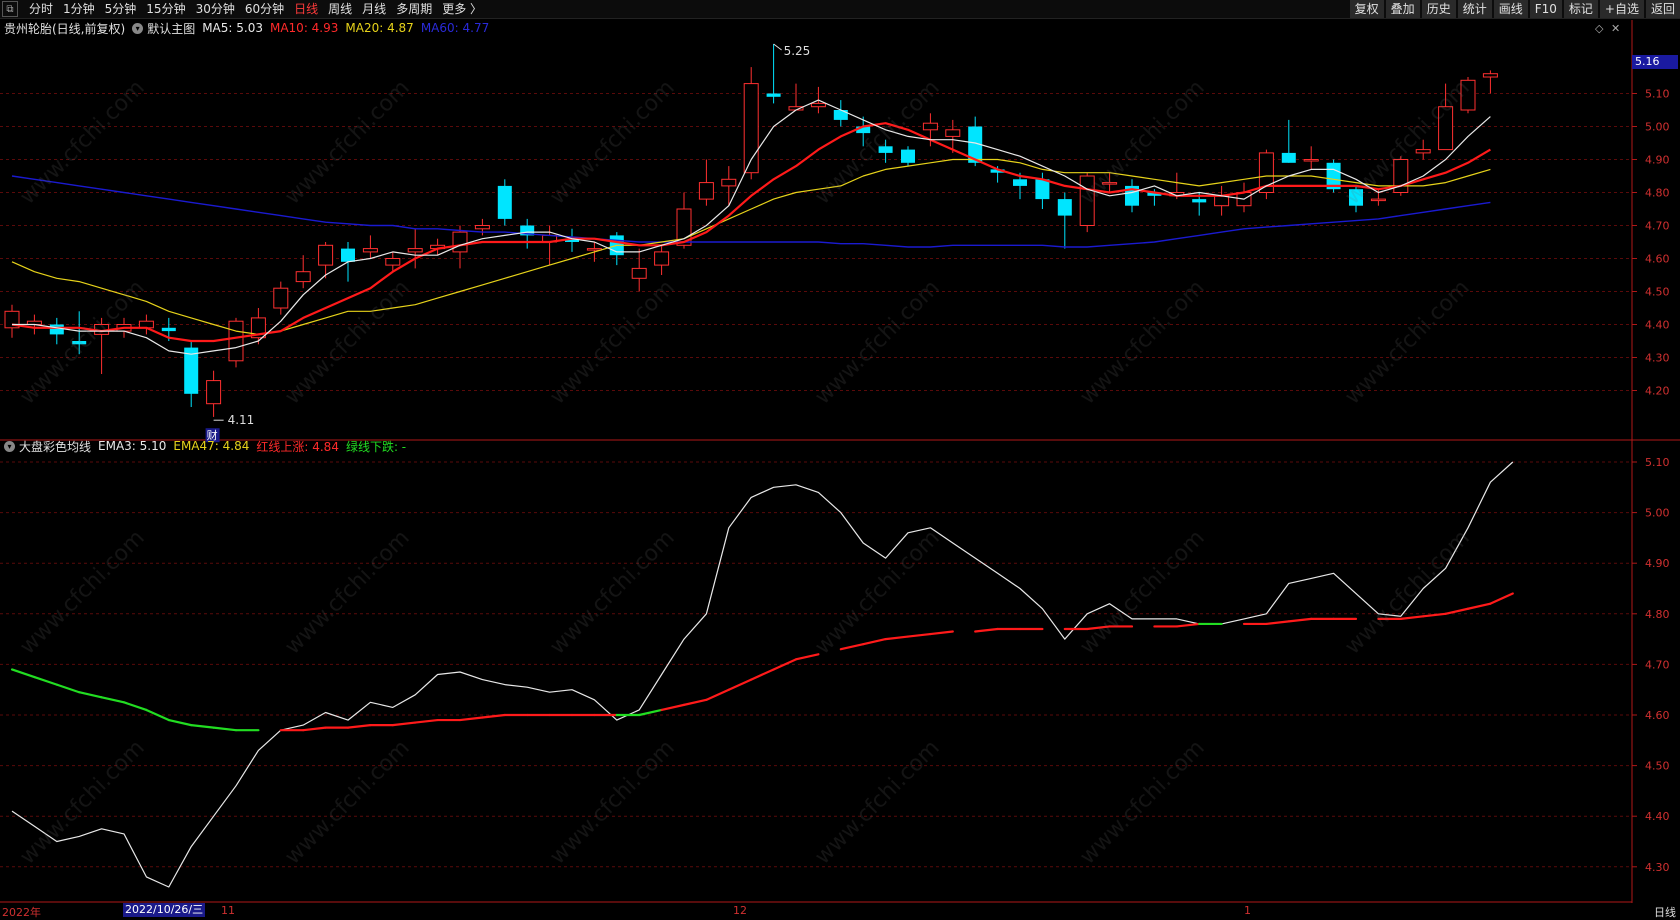 This screenshot has width=1680, height=920. Describe the element at coordinates (41, 9) in the screenshot. I see `period-tab-0: 分时` at that location.